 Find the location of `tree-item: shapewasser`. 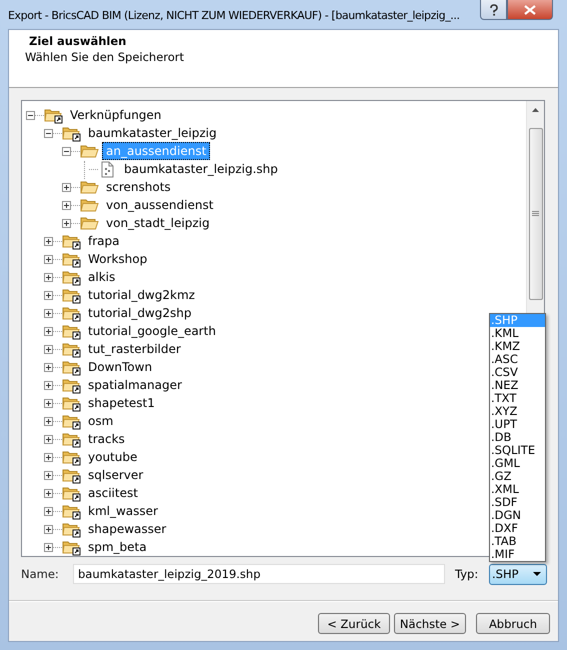

tree-item: shapewasser is located at coordinates (127, 529).